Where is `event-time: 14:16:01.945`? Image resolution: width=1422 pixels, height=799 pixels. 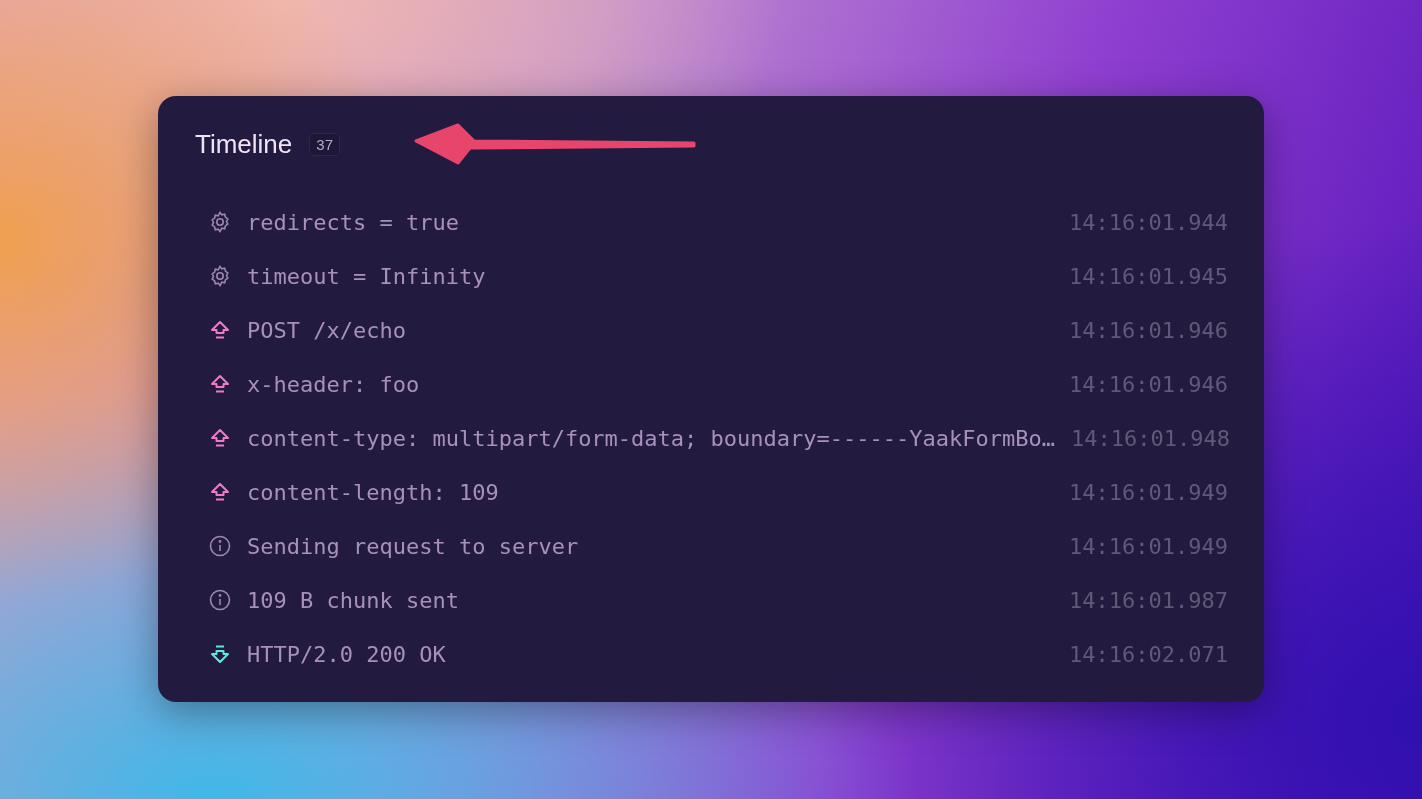
event-time: 14:16:01.945 is located at coordinates (1148, 276).